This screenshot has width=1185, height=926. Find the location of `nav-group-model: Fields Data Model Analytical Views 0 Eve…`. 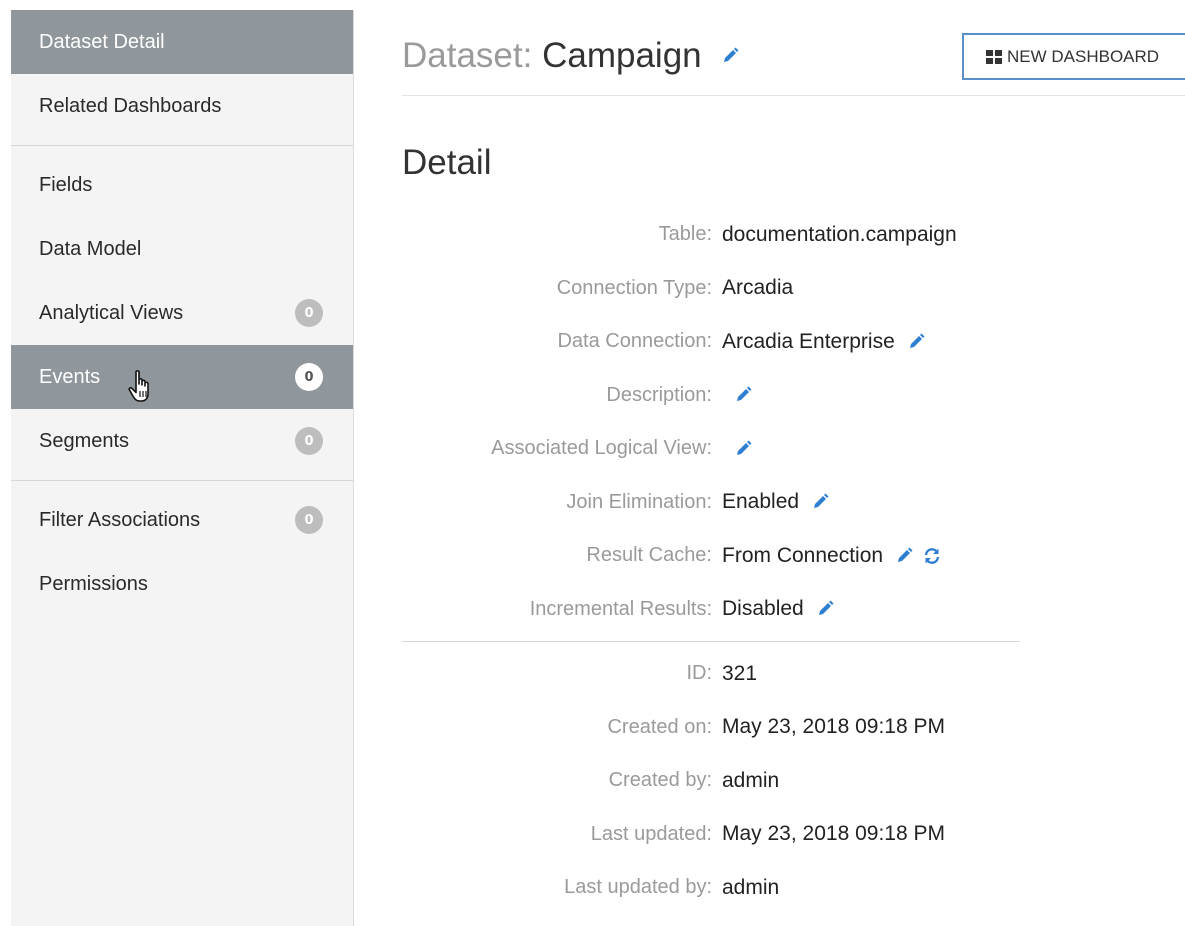

nav-group-model: Fields Data Model Analytical Views 0 Eve… is located at coordinates (182, 313).